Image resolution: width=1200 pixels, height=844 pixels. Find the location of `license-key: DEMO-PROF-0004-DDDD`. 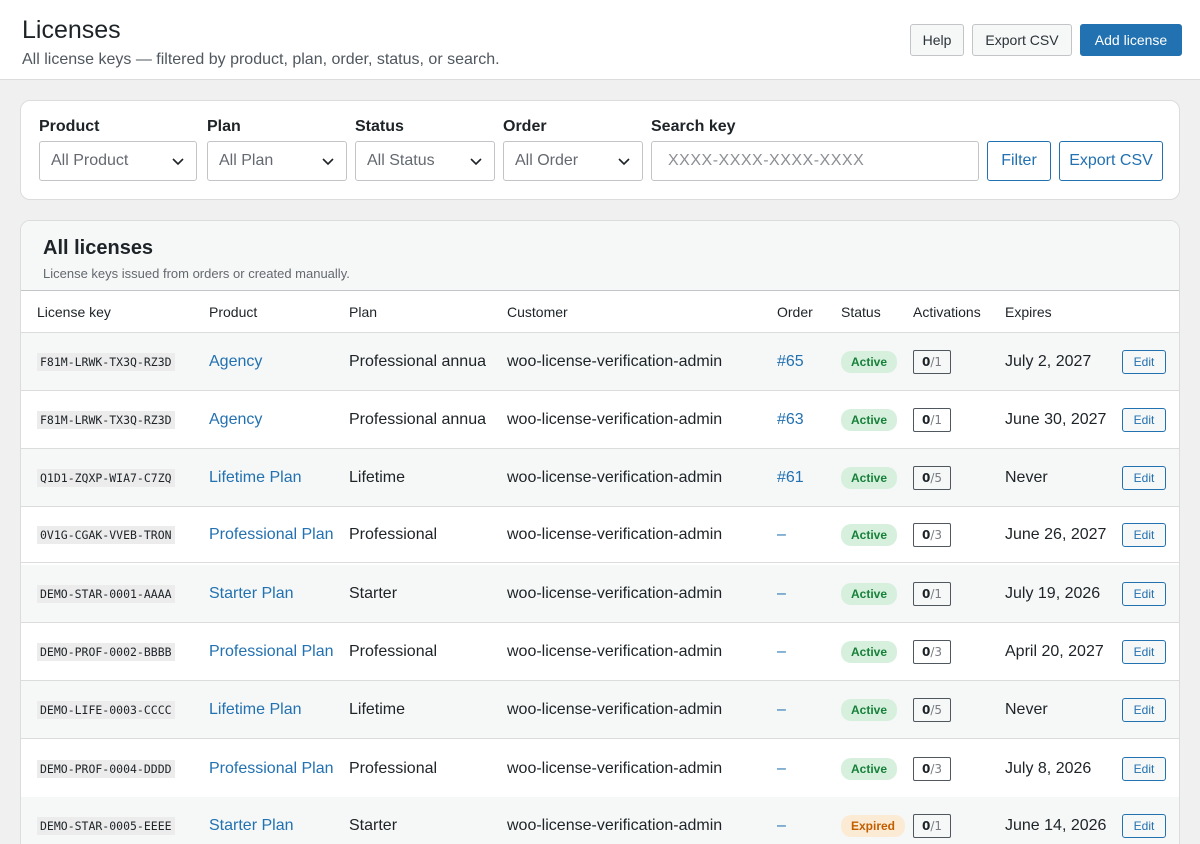

license-key: DEMO-PROF-0004-DDDD is located at coordinates (106, 768).